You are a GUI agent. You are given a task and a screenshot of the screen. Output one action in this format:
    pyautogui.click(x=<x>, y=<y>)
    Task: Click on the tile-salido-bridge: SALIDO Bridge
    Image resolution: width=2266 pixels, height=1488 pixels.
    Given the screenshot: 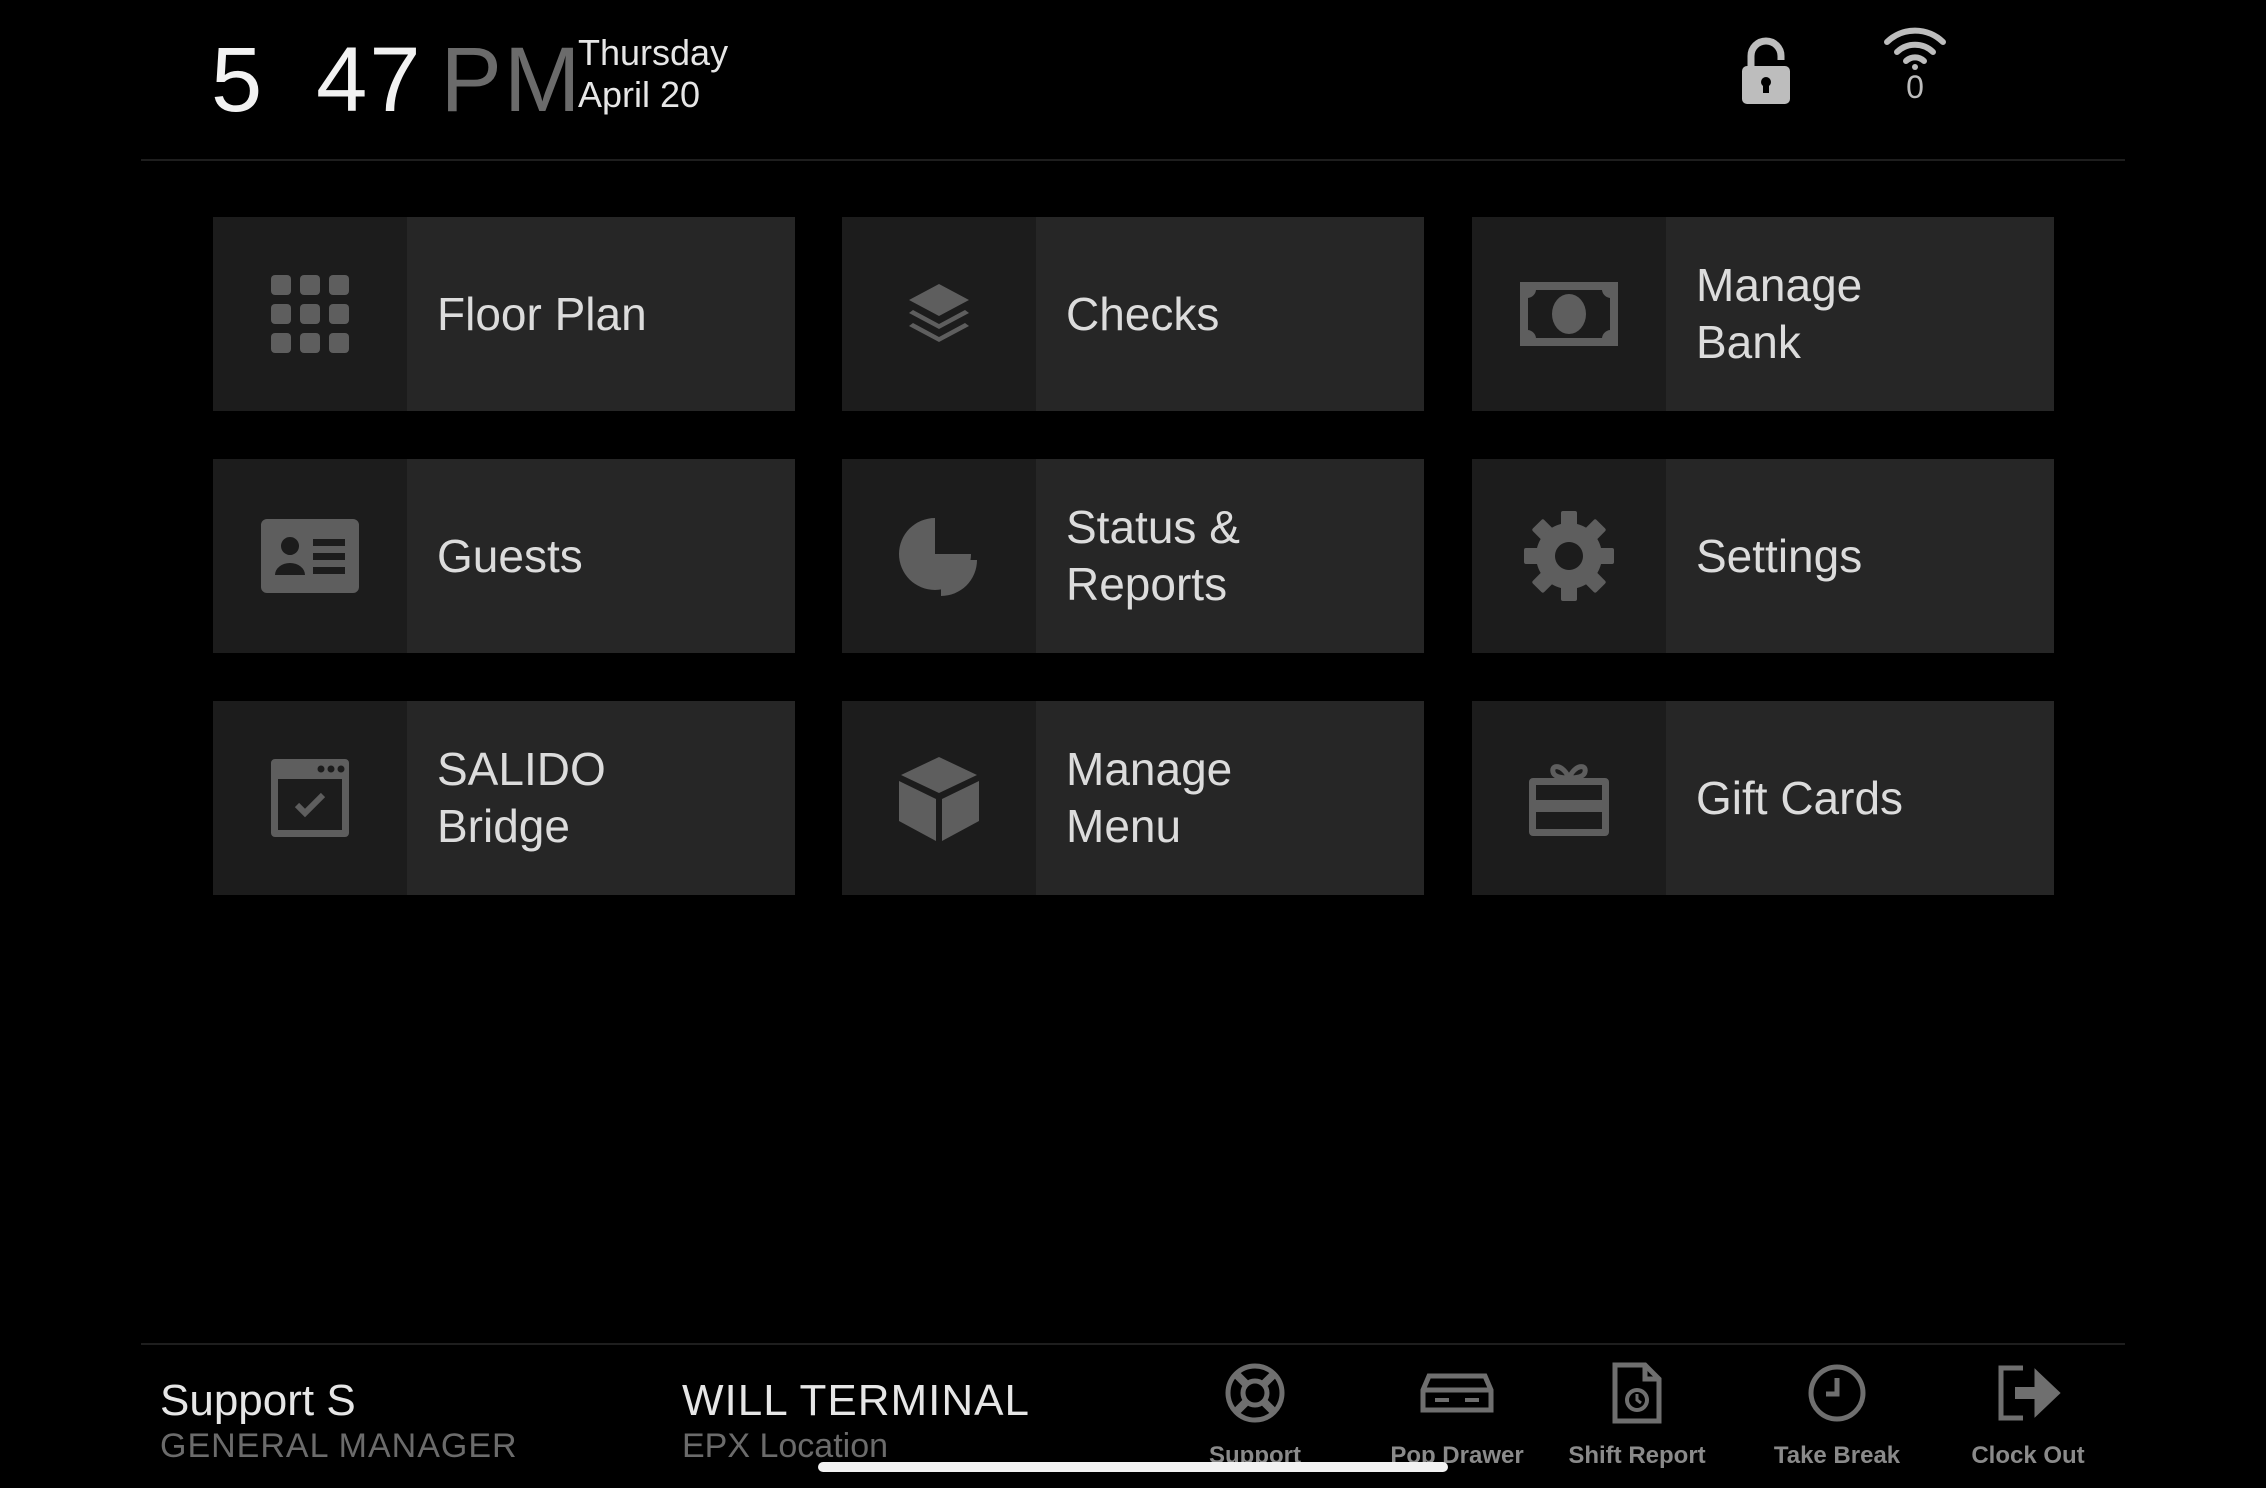 What is the action you would take?
    pyautogui.click(x=504, y=798)
    